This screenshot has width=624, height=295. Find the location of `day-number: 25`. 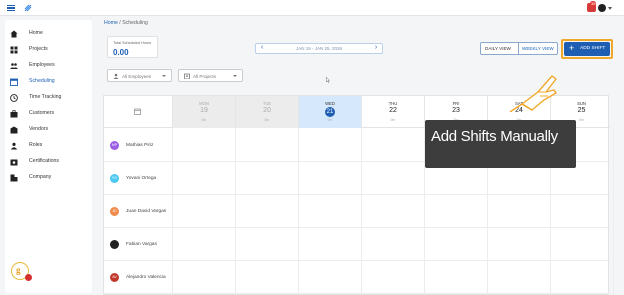

day-number: 25 is located at coordinates (581, 110).